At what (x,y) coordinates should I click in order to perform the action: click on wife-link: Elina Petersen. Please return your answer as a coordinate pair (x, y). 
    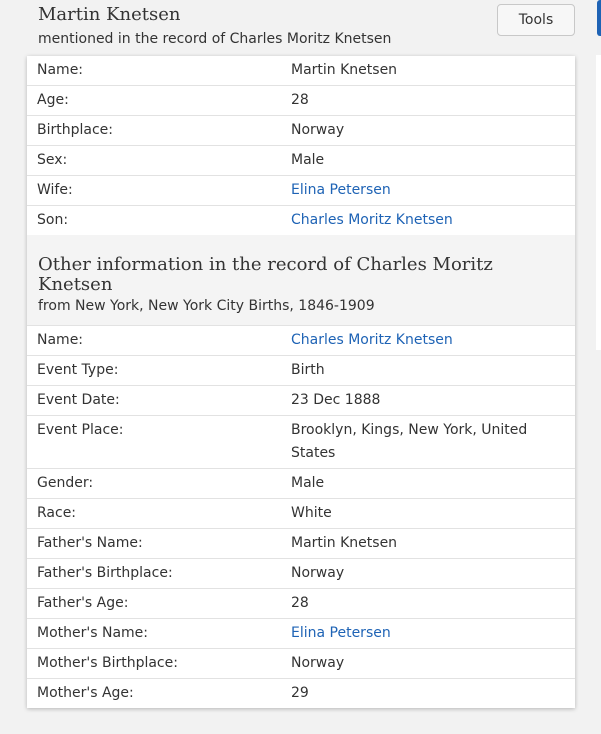
    Looking at the image, I should click on (433, 190).